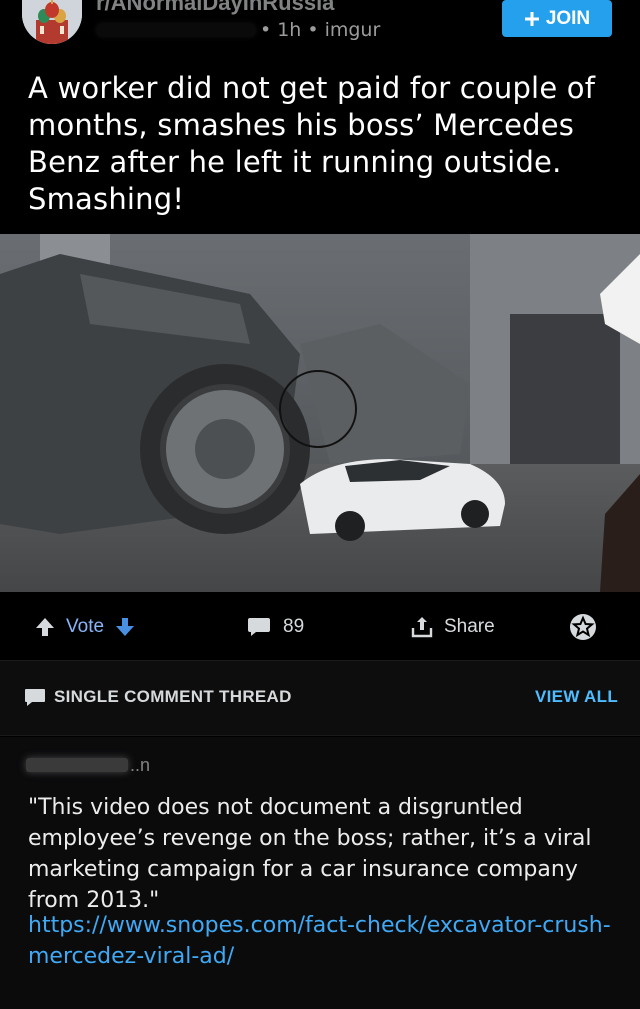 Image resolution: width=640 pixels, height=1009 pixels. What do you see at coordinates (52, 22) in the screenshot?
I see `subreddit-avatar` at bounding box center [52, 22].